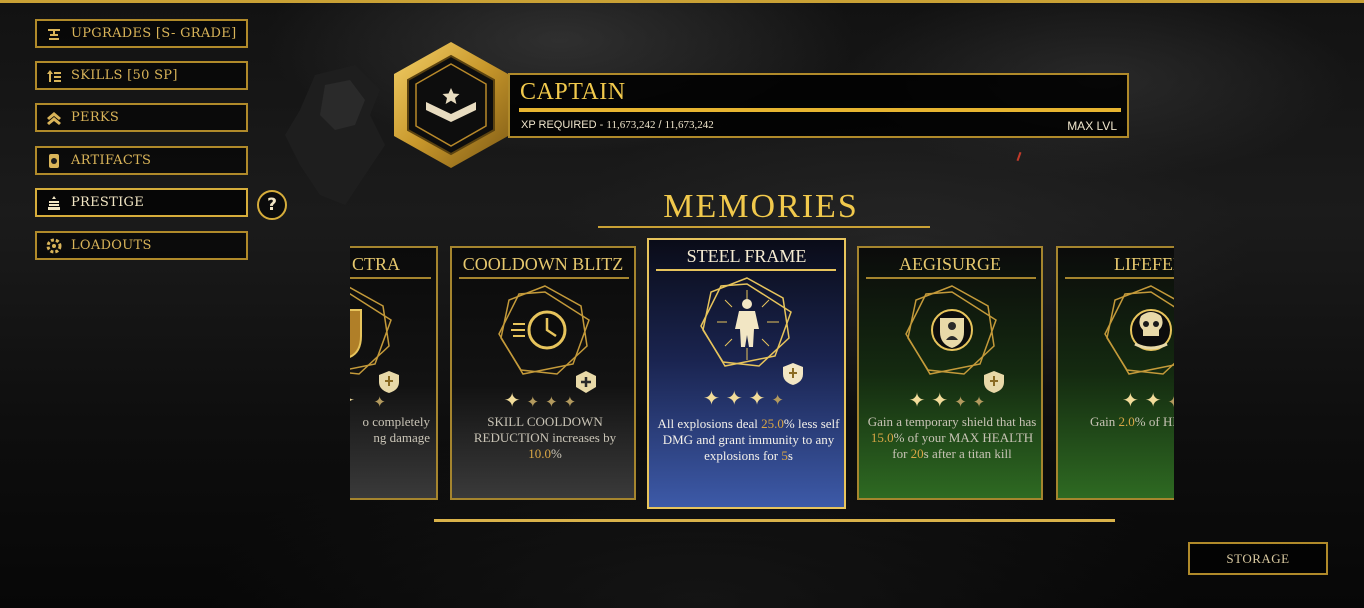 This screenshot has width=1364, height=608. Describe the element at coordinates (451, 105) in the screenshot. I see `captain-rank-icon` at that location.